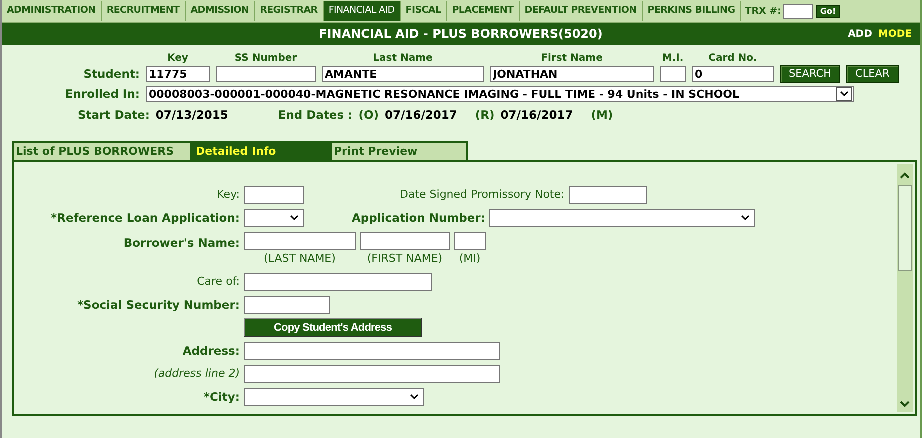 This screenshot has width=922, height=438. Describe the element at coordinates (102, 150) in the screenshot. I see `tab: List of PLUS BORROWERS` at that location.